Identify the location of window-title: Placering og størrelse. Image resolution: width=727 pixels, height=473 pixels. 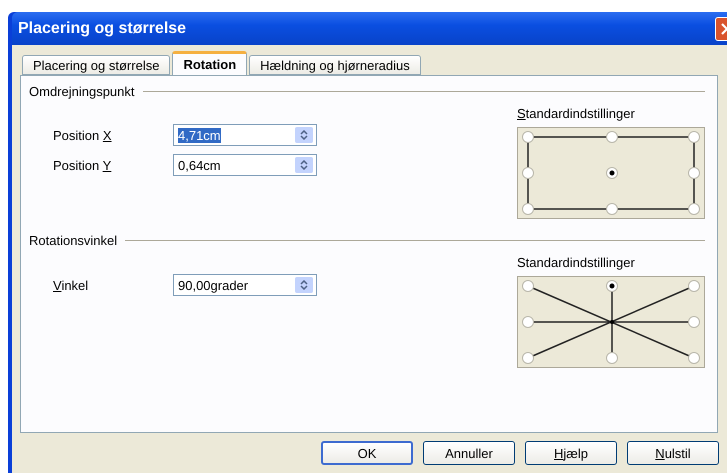
(102, 29).